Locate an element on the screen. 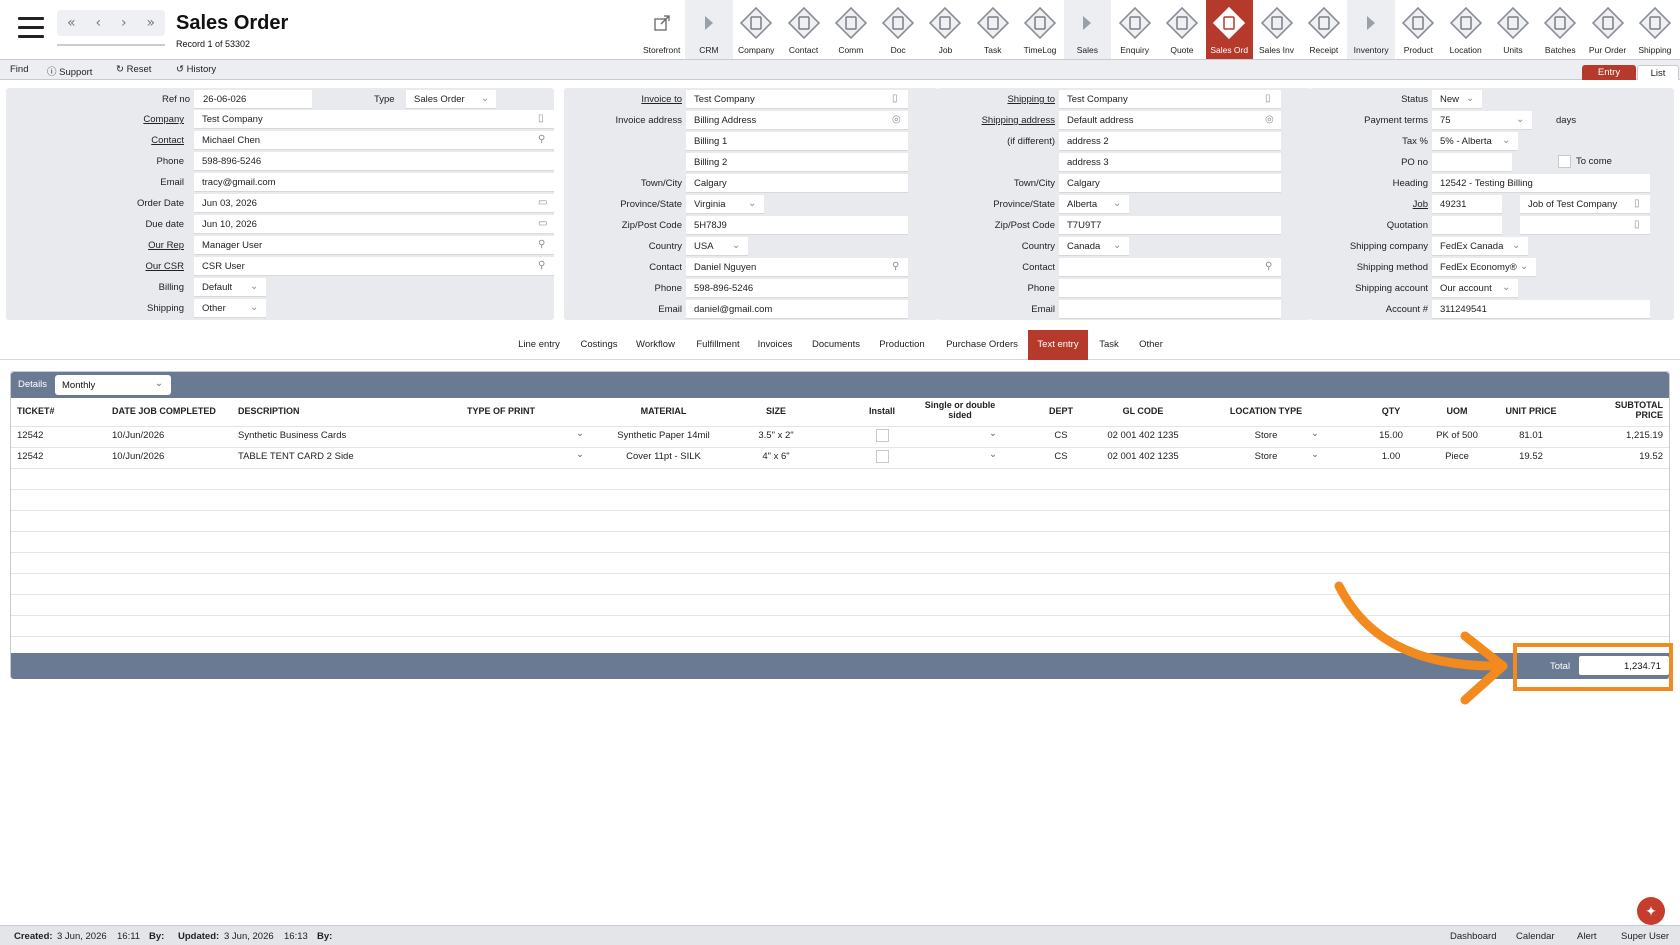  our-rep-label: Our Rep is located at coordinates (166, 245).